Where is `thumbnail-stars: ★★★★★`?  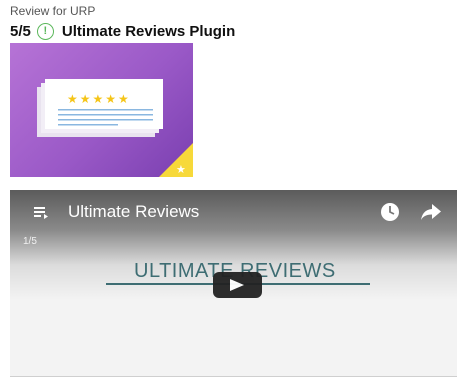
thumbnail-stars: ★★★★★ is located at coordinates (99, 99).